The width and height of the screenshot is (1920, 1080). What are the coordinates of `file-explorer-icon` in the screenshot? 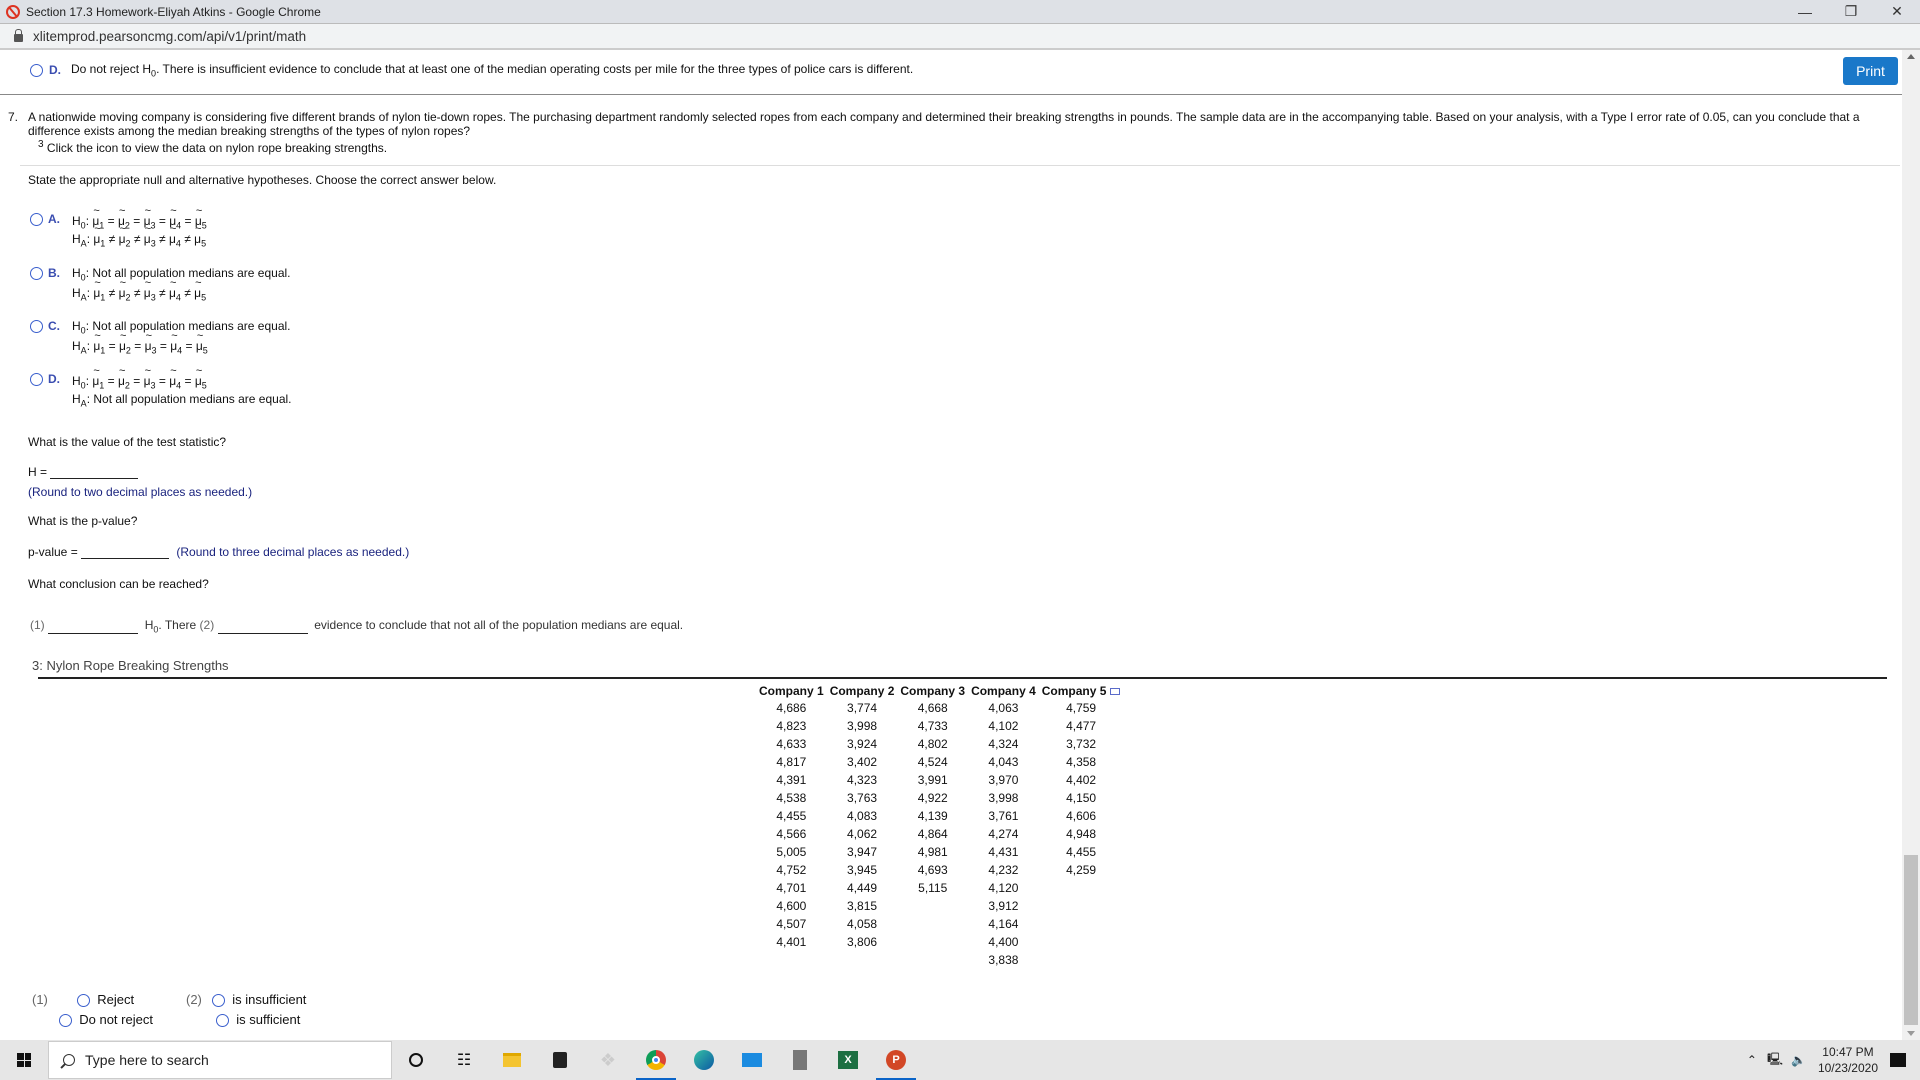 It's located at (512, 1060).